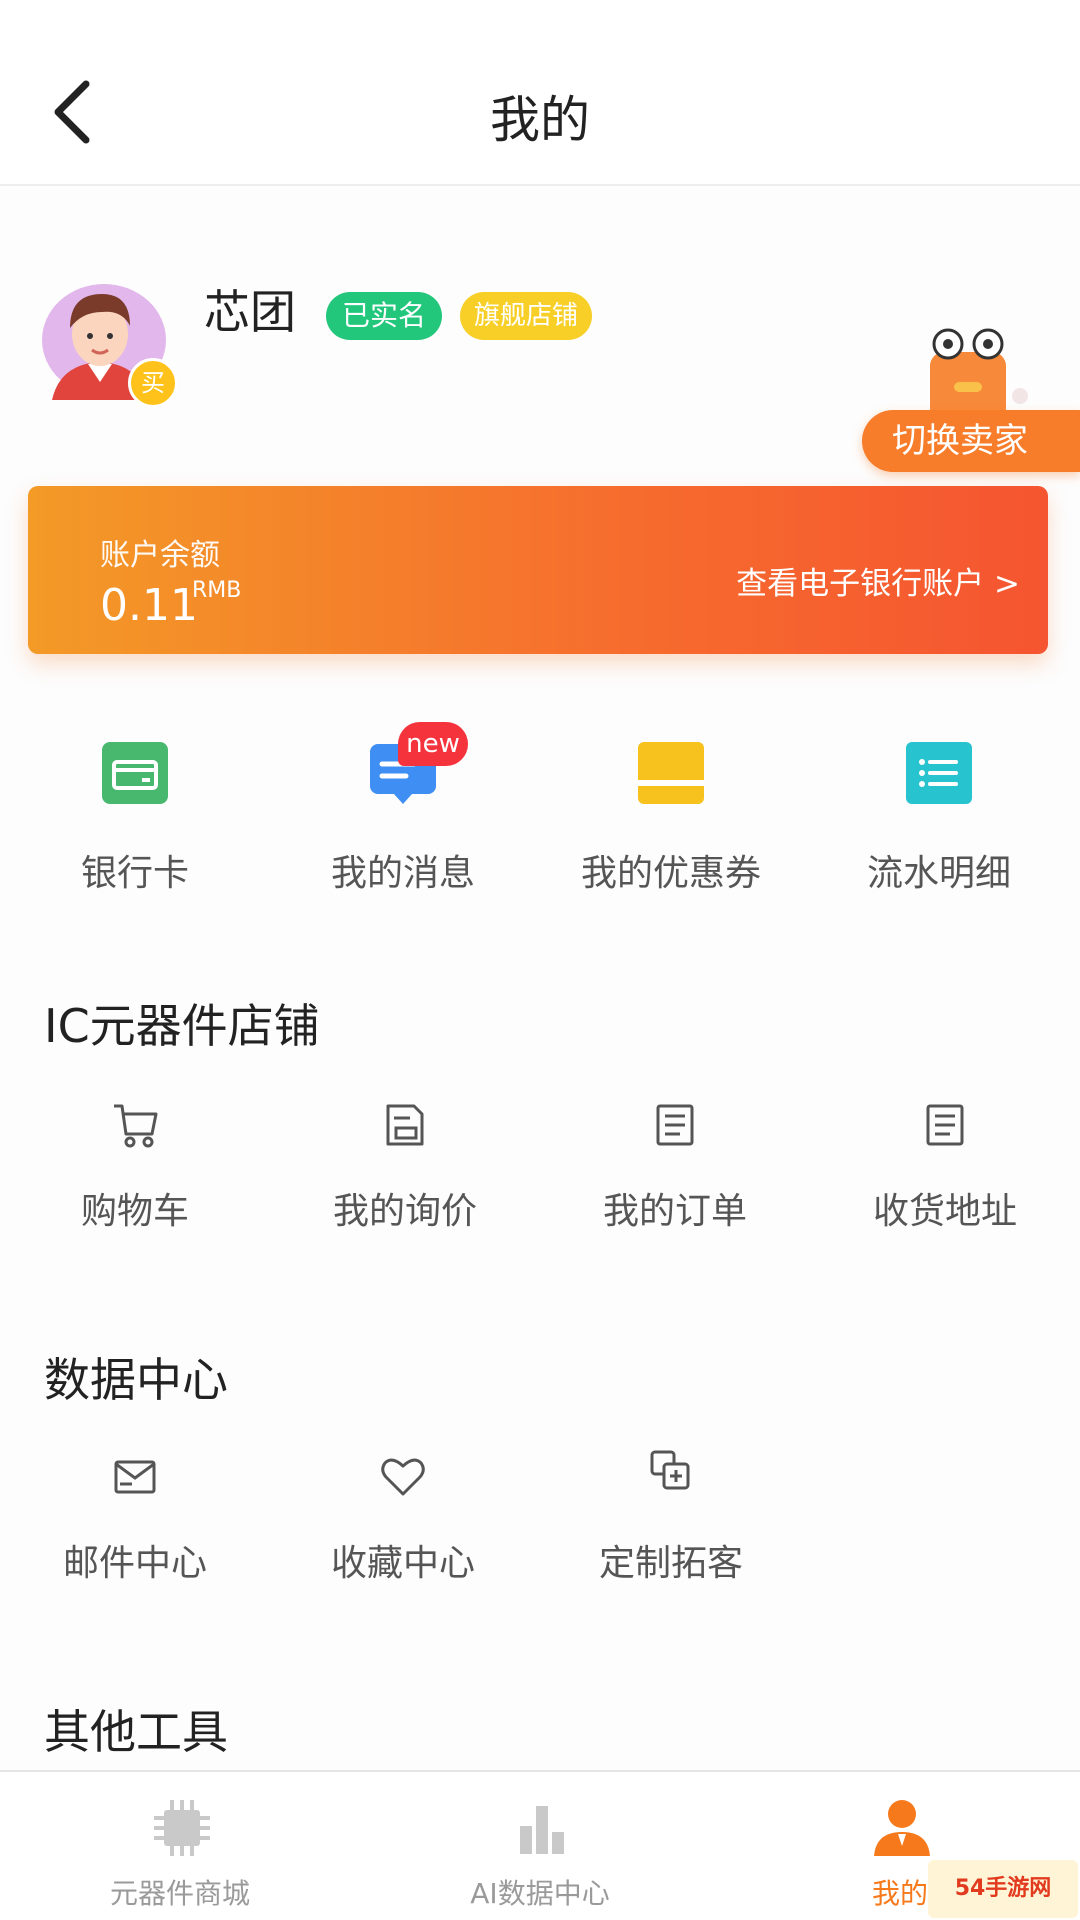 The width and height of the screenshot is (1080, 1920). I want to click on address-item: 收货地址, so click(945, 1180).